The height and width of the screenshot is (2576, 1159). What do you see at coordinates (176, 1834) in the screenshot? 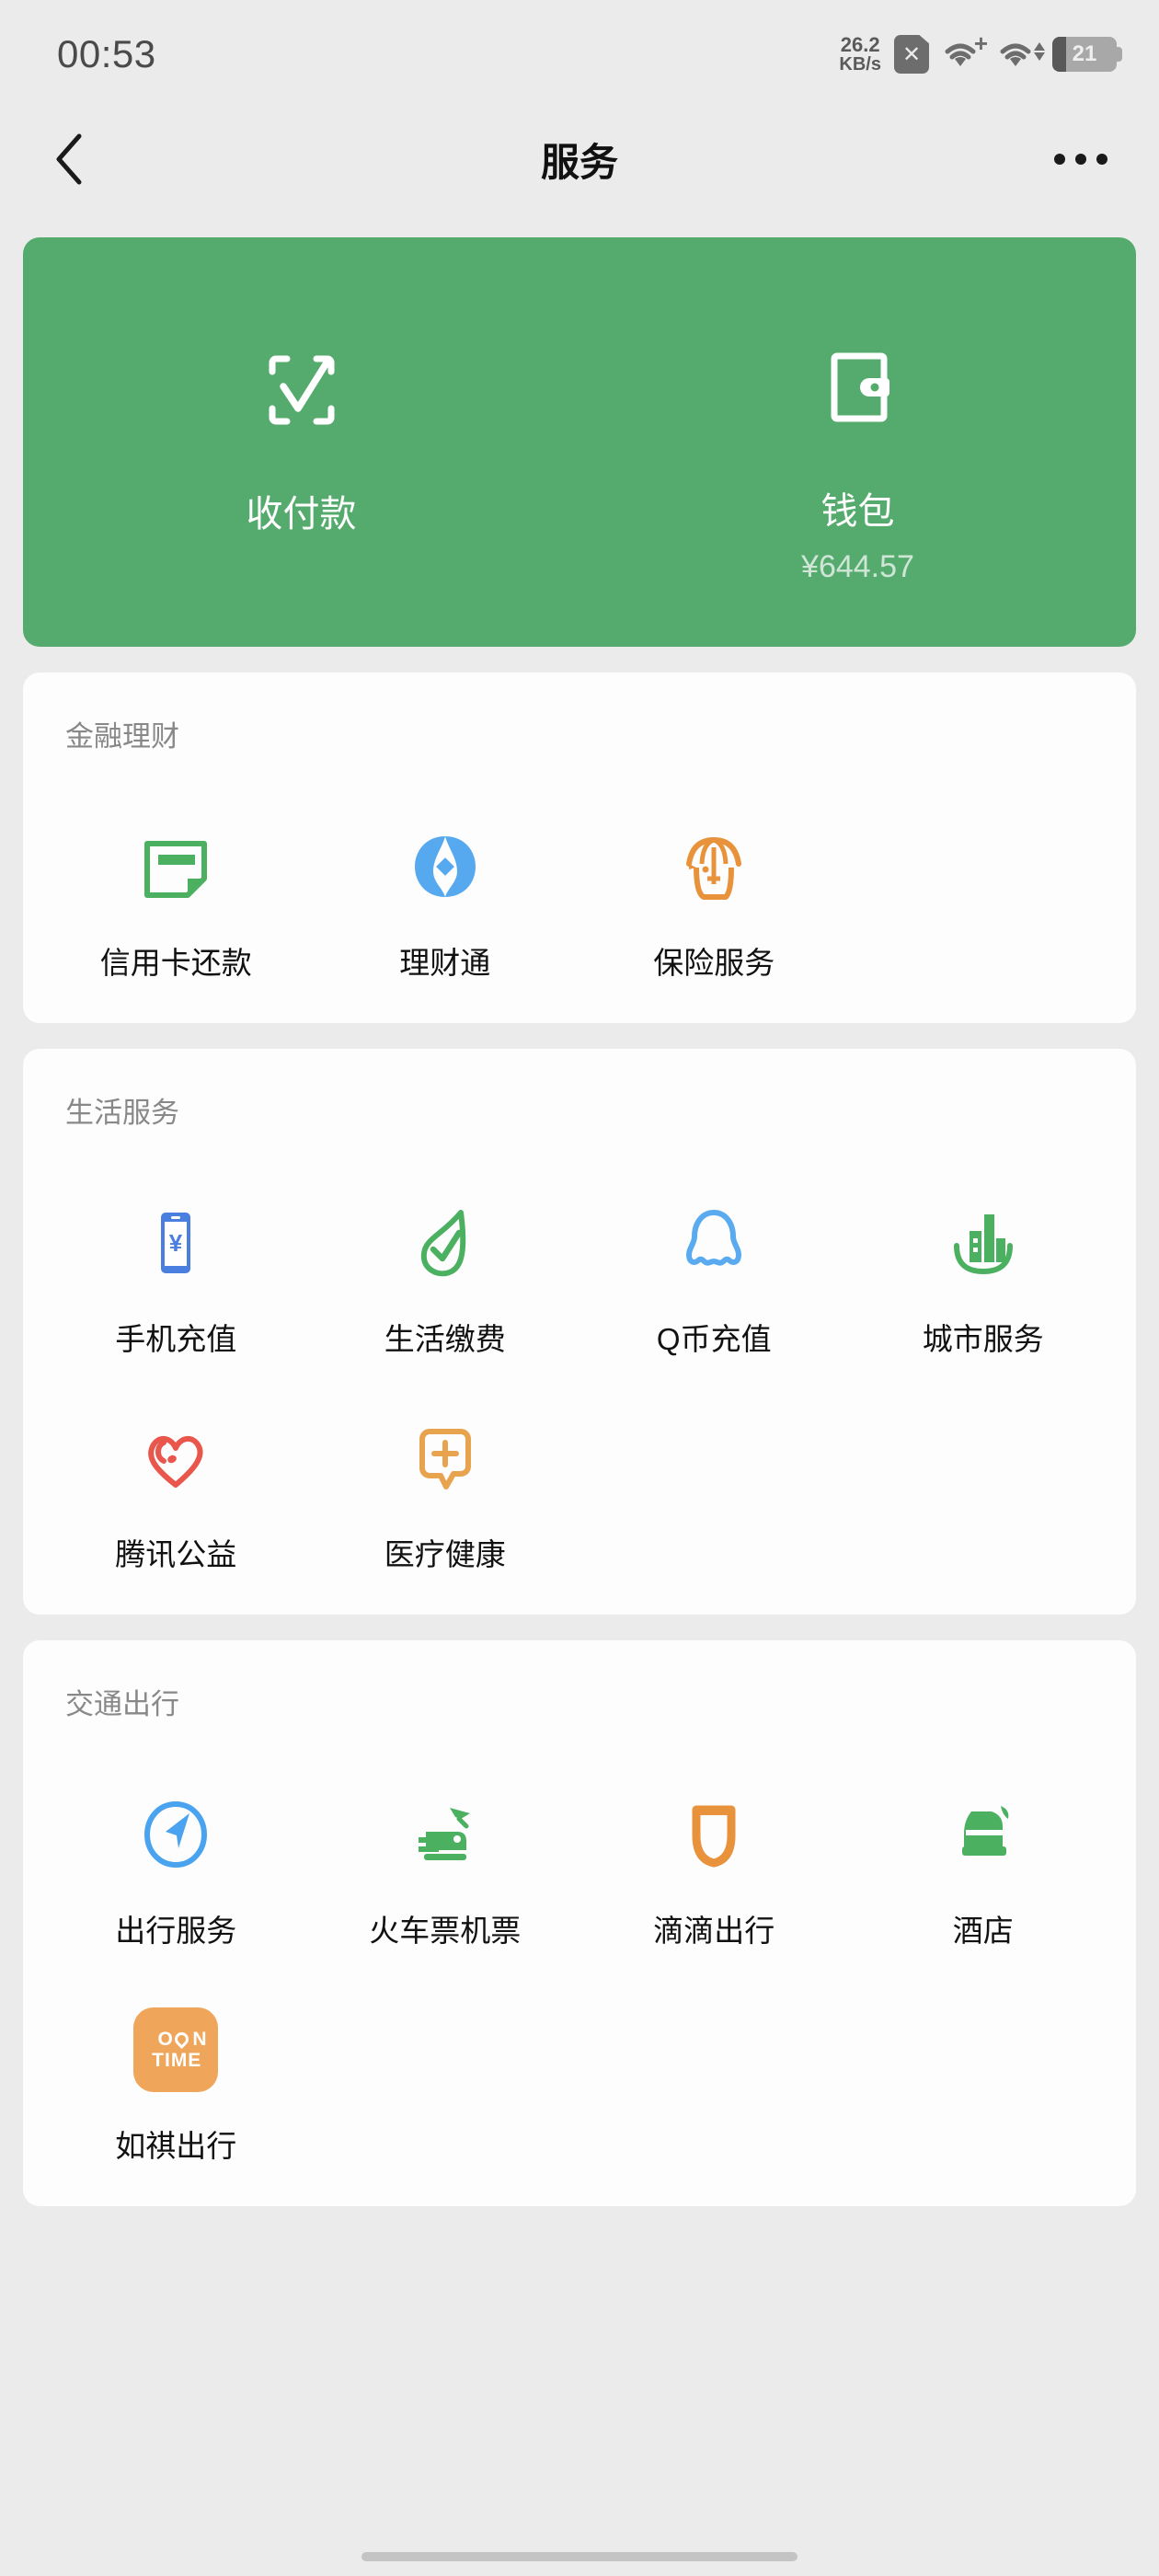
I see `navigation-arrow-icon` at bounding box center [176, 1834].